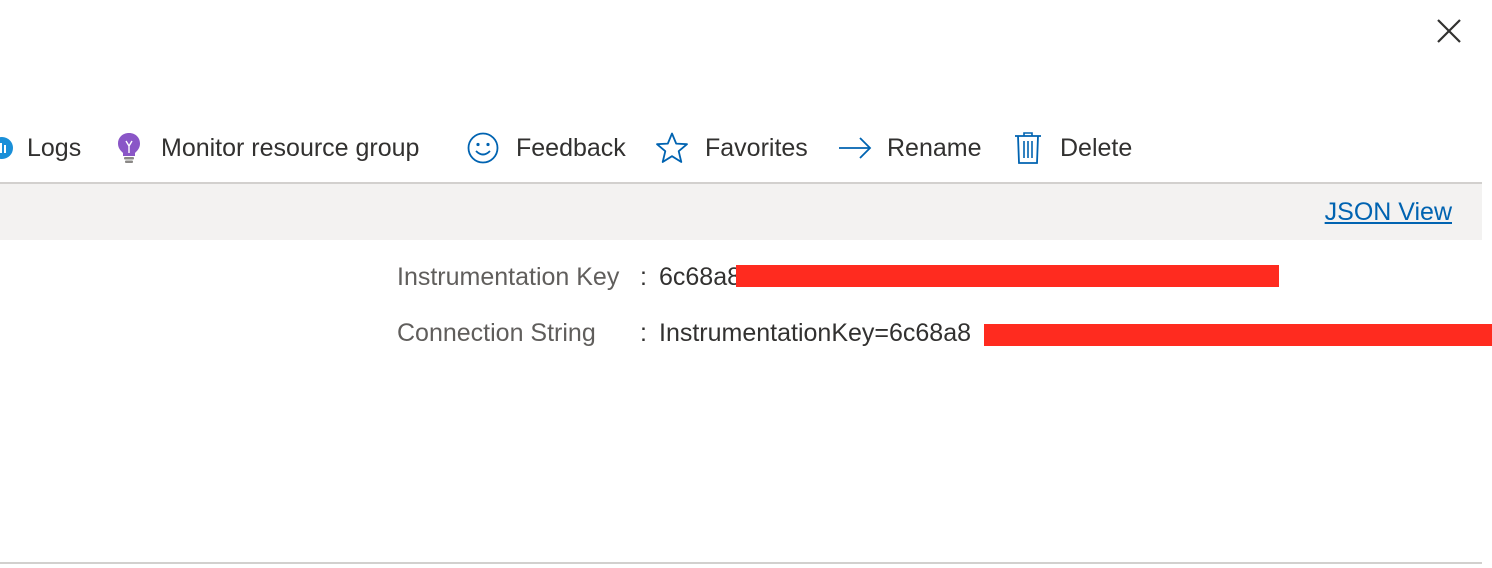  I want to click on favorites-button: Favorites, so click(731, 148).